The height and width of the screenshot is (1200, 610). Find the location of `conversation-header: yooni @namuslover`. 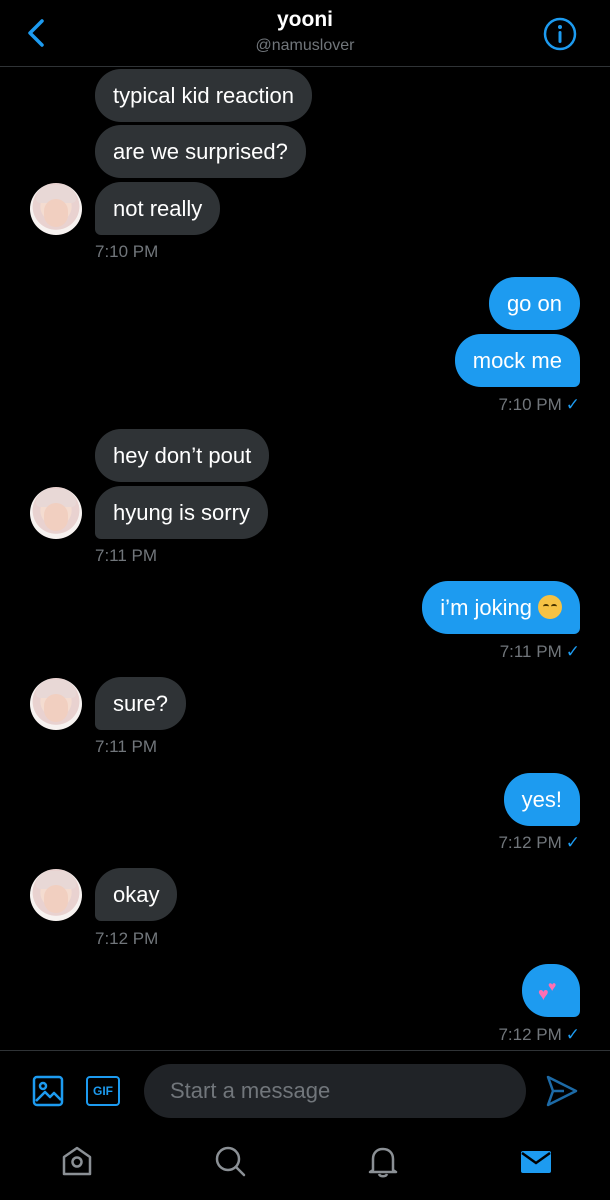

conversation-header: yooni @namuslover is located at coordinates (305, 33).